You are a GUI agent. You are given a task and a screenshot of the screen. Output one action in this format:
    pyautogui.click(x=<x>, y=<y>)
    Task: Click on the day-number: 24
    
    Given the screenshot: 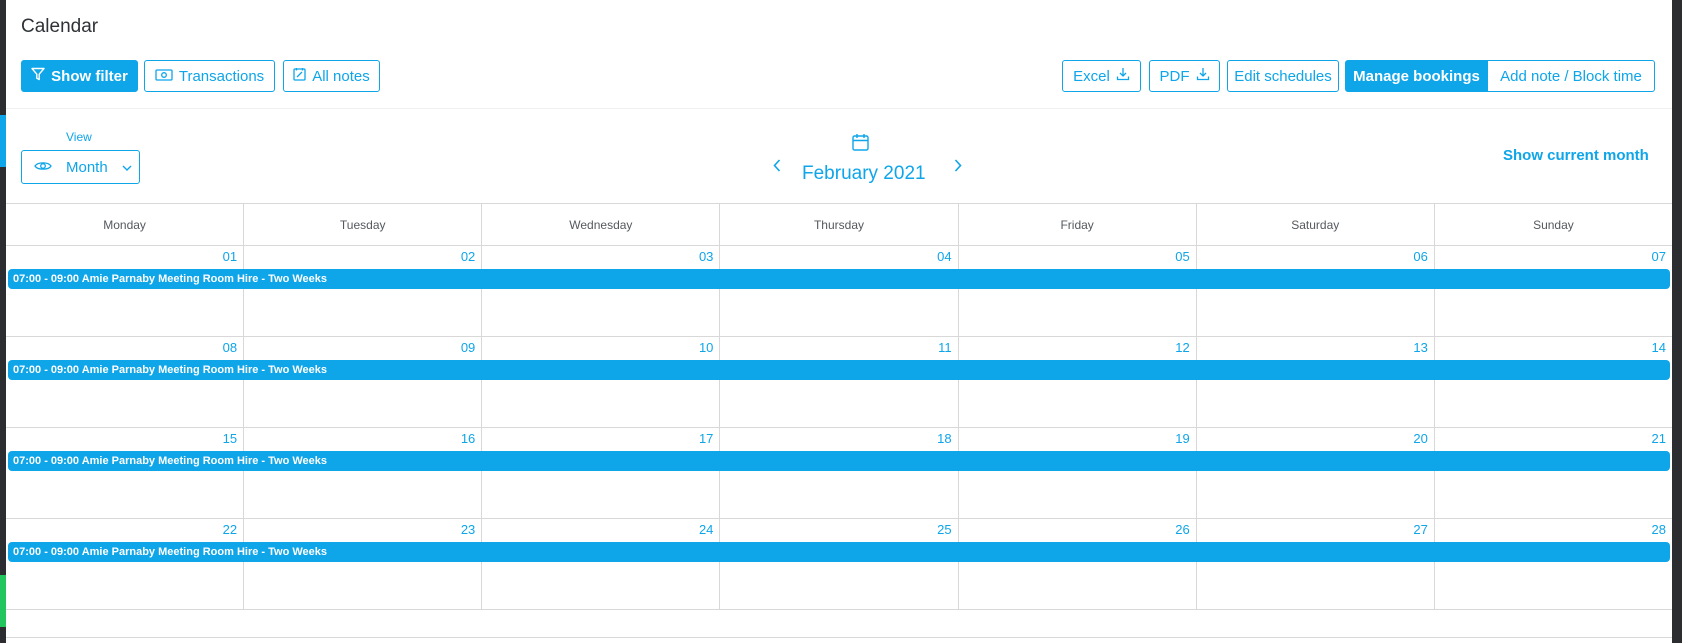 What is the action you would take?
    pyautogui.click(x=706, y=529)
    